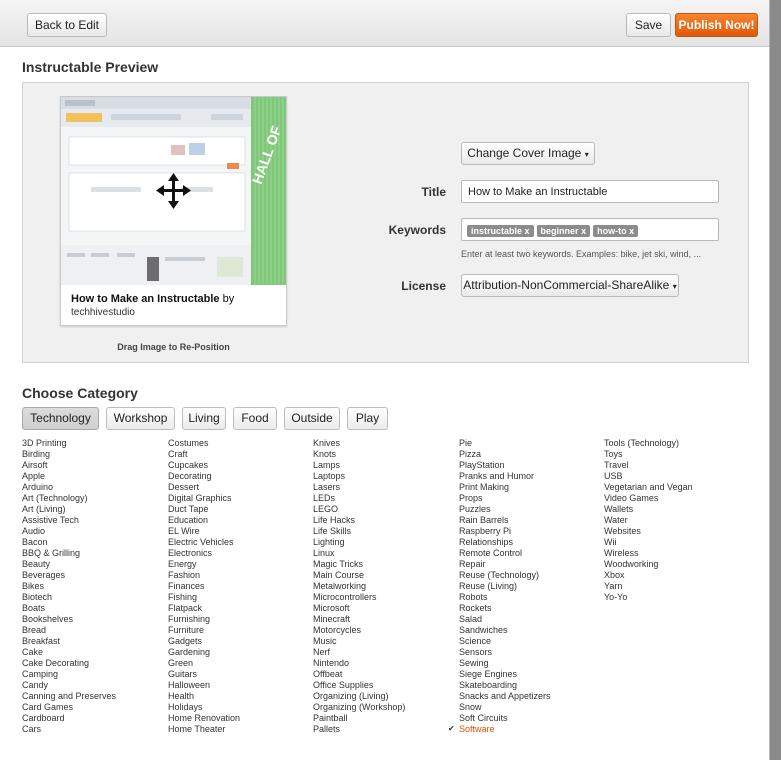 This screenshot has height=760, width=781. I want to click on category-item: Cake, so click(69, 652).